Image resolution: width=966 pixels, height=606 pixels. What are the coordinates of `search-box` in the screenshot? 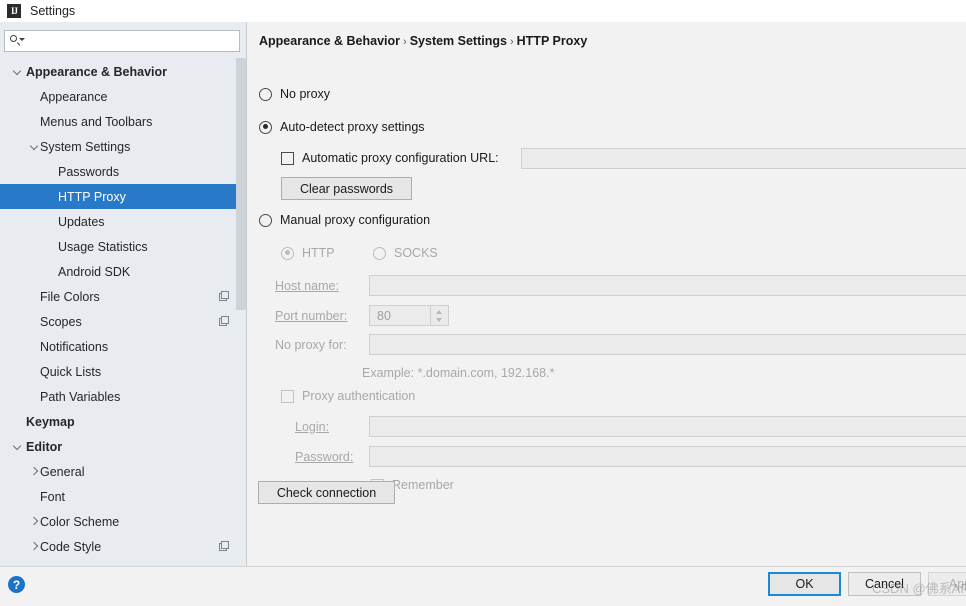 It's located at (122, 41).